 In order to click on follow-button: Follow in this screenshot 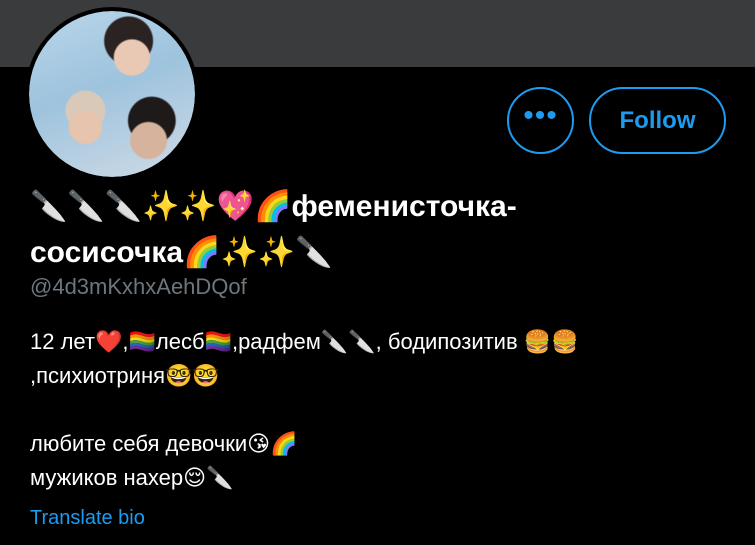, I will do `click(657, 120)`.